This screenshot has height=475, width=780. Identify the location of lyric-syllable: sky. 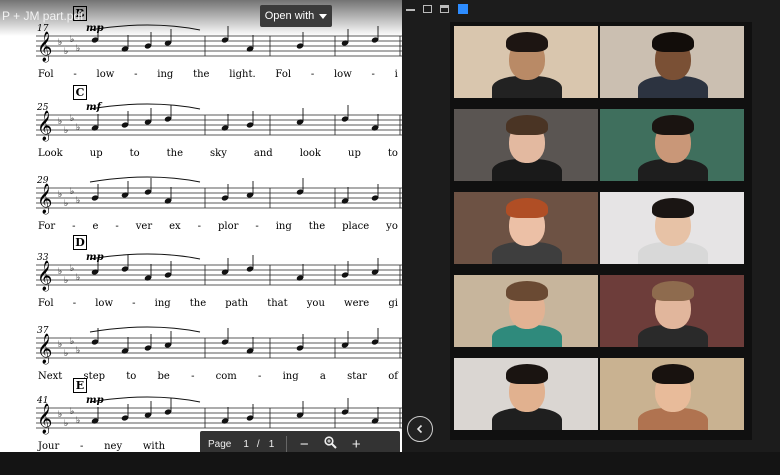
(218, 153).